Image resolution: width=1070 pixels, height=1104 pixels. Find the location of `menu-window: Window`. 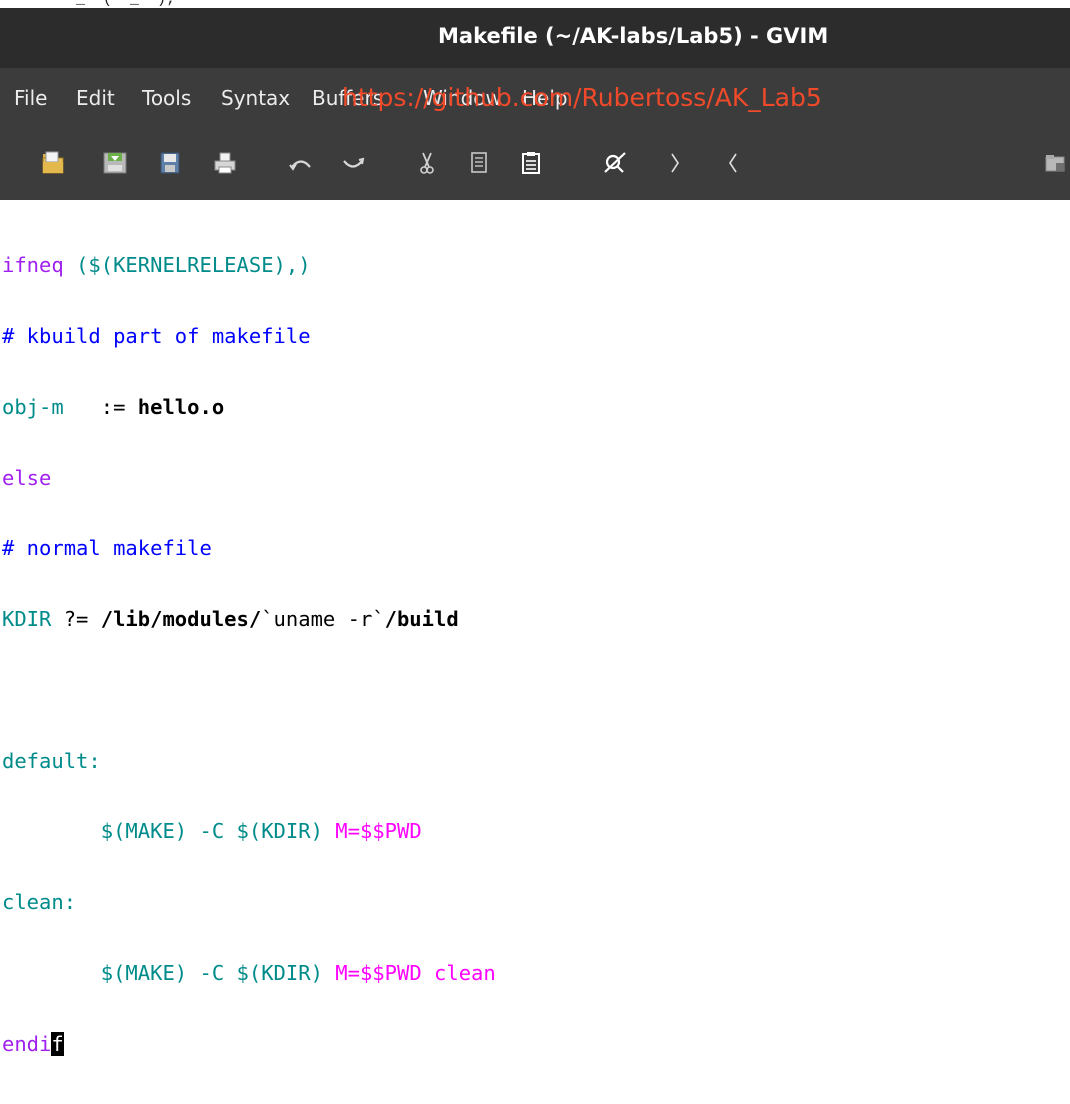

menu-window: Window is located at coordinates (462, 98).